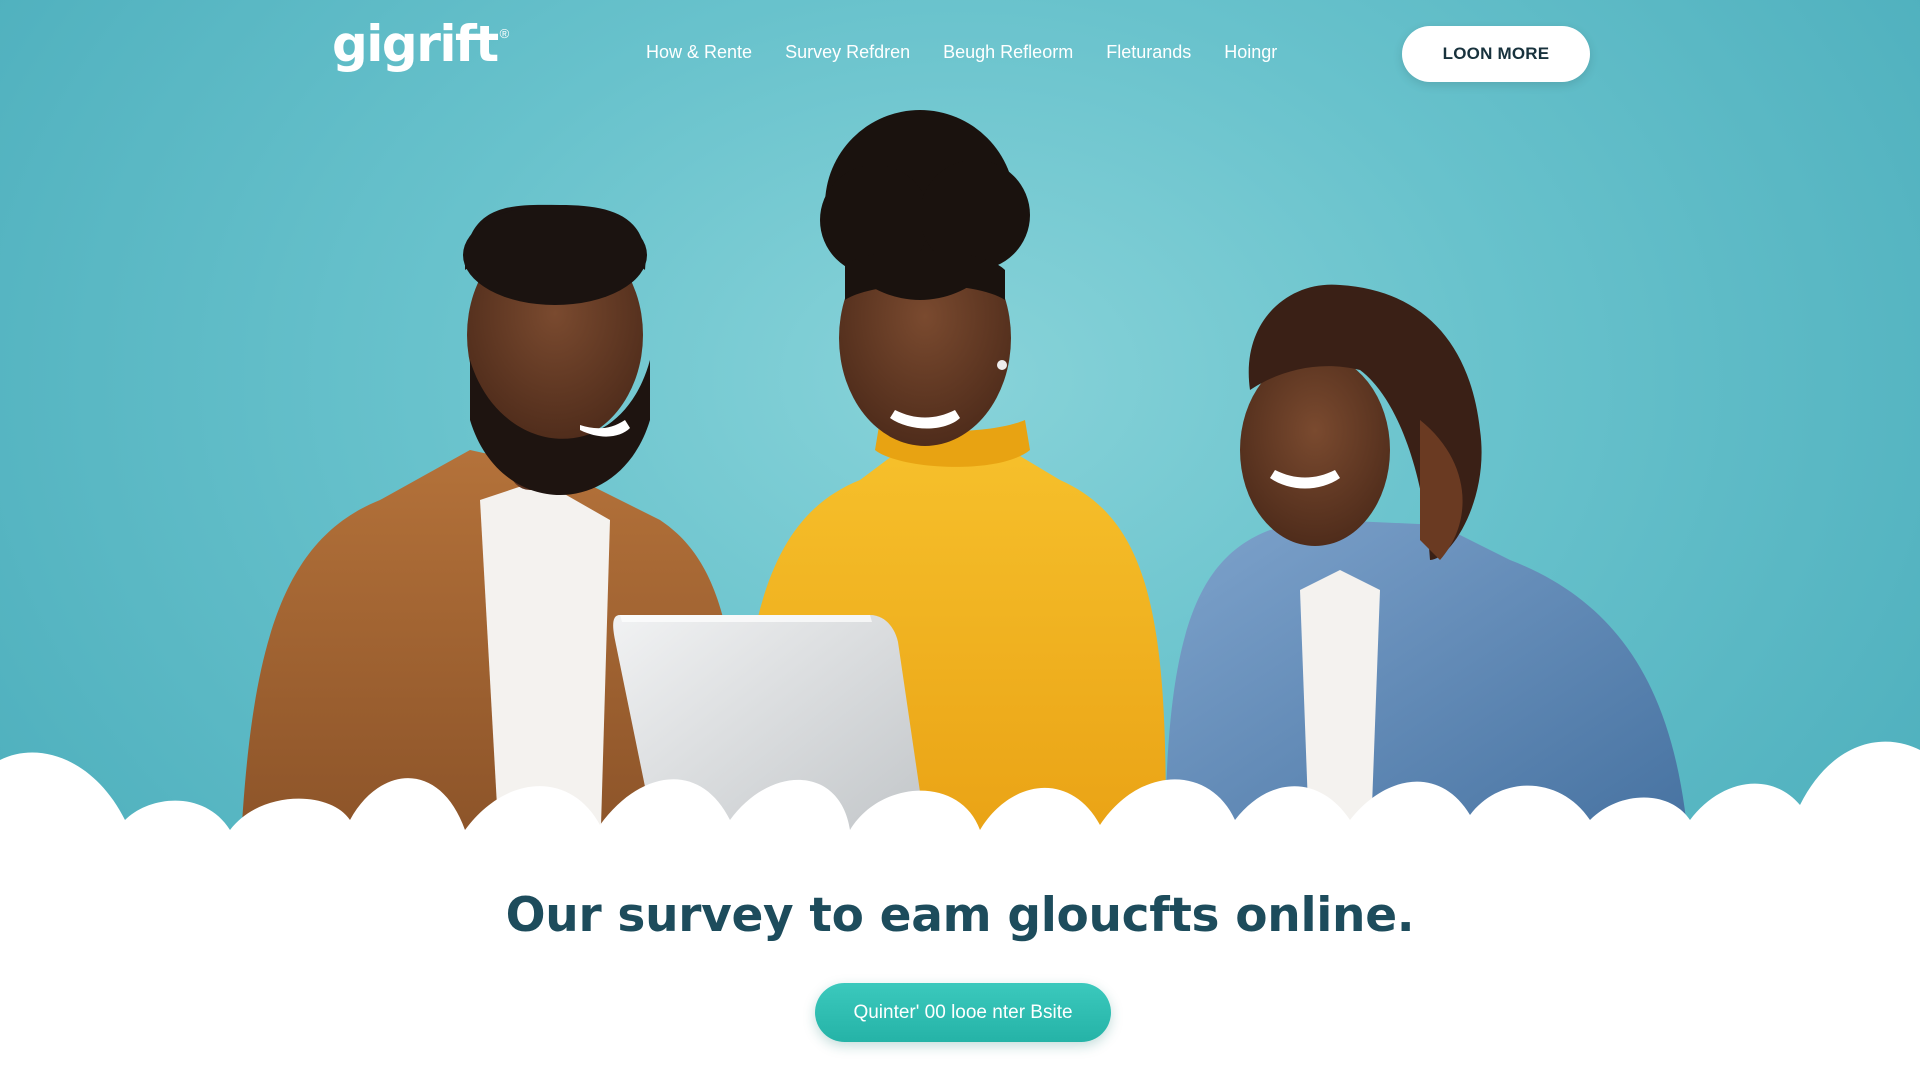 Image resolution: width=1920 pixels, height=1080 pixels. I want to click on brand-name: gigrift, so click(415, 44).